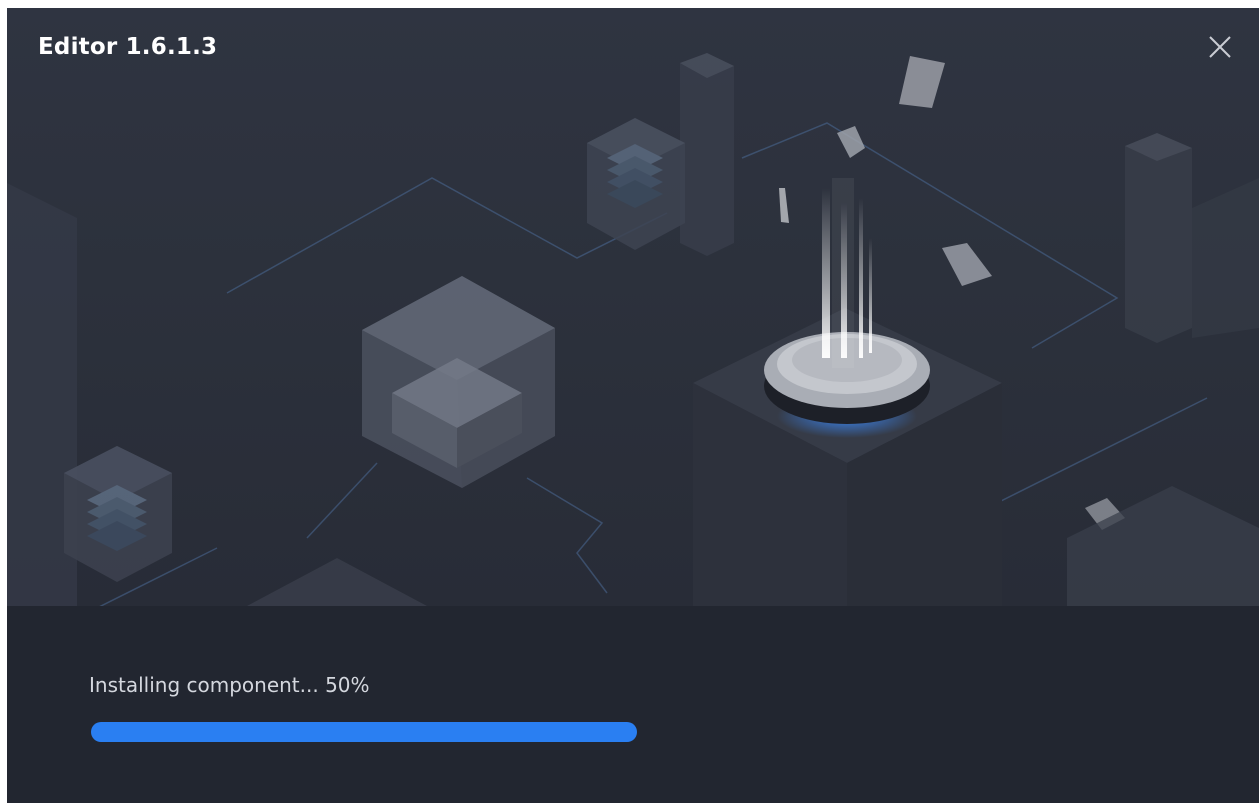 Image resolution: width=1259 pixels, height=803 pixels. I want to click on close-button, so click(1220, 47).